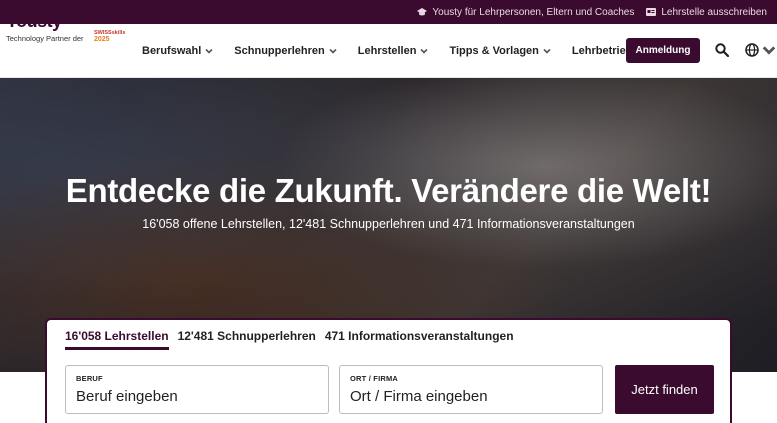 The height and width of the screenshot is (423, 777). What do you see at coordinates (722, 50) in the screenshot?
I see `search-icon` at bounding box center [722, 50].